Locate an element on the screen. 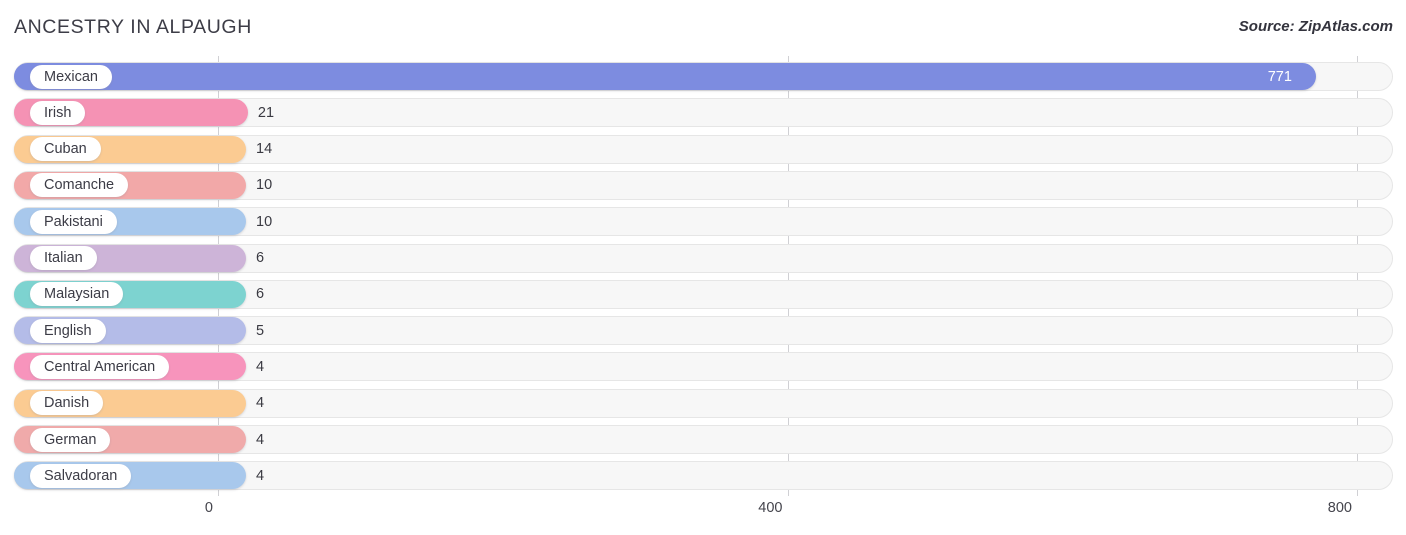  bar-category-label: Pakistani is located at coordinates (73, 221).